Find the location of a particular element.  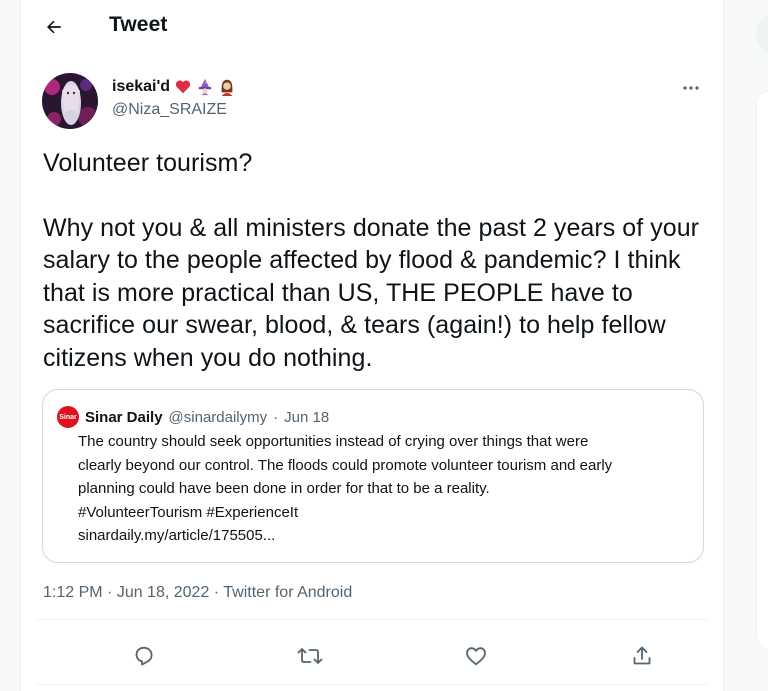

quoted-author-handle: @sinardailymy is located at coordinates (218, 417).